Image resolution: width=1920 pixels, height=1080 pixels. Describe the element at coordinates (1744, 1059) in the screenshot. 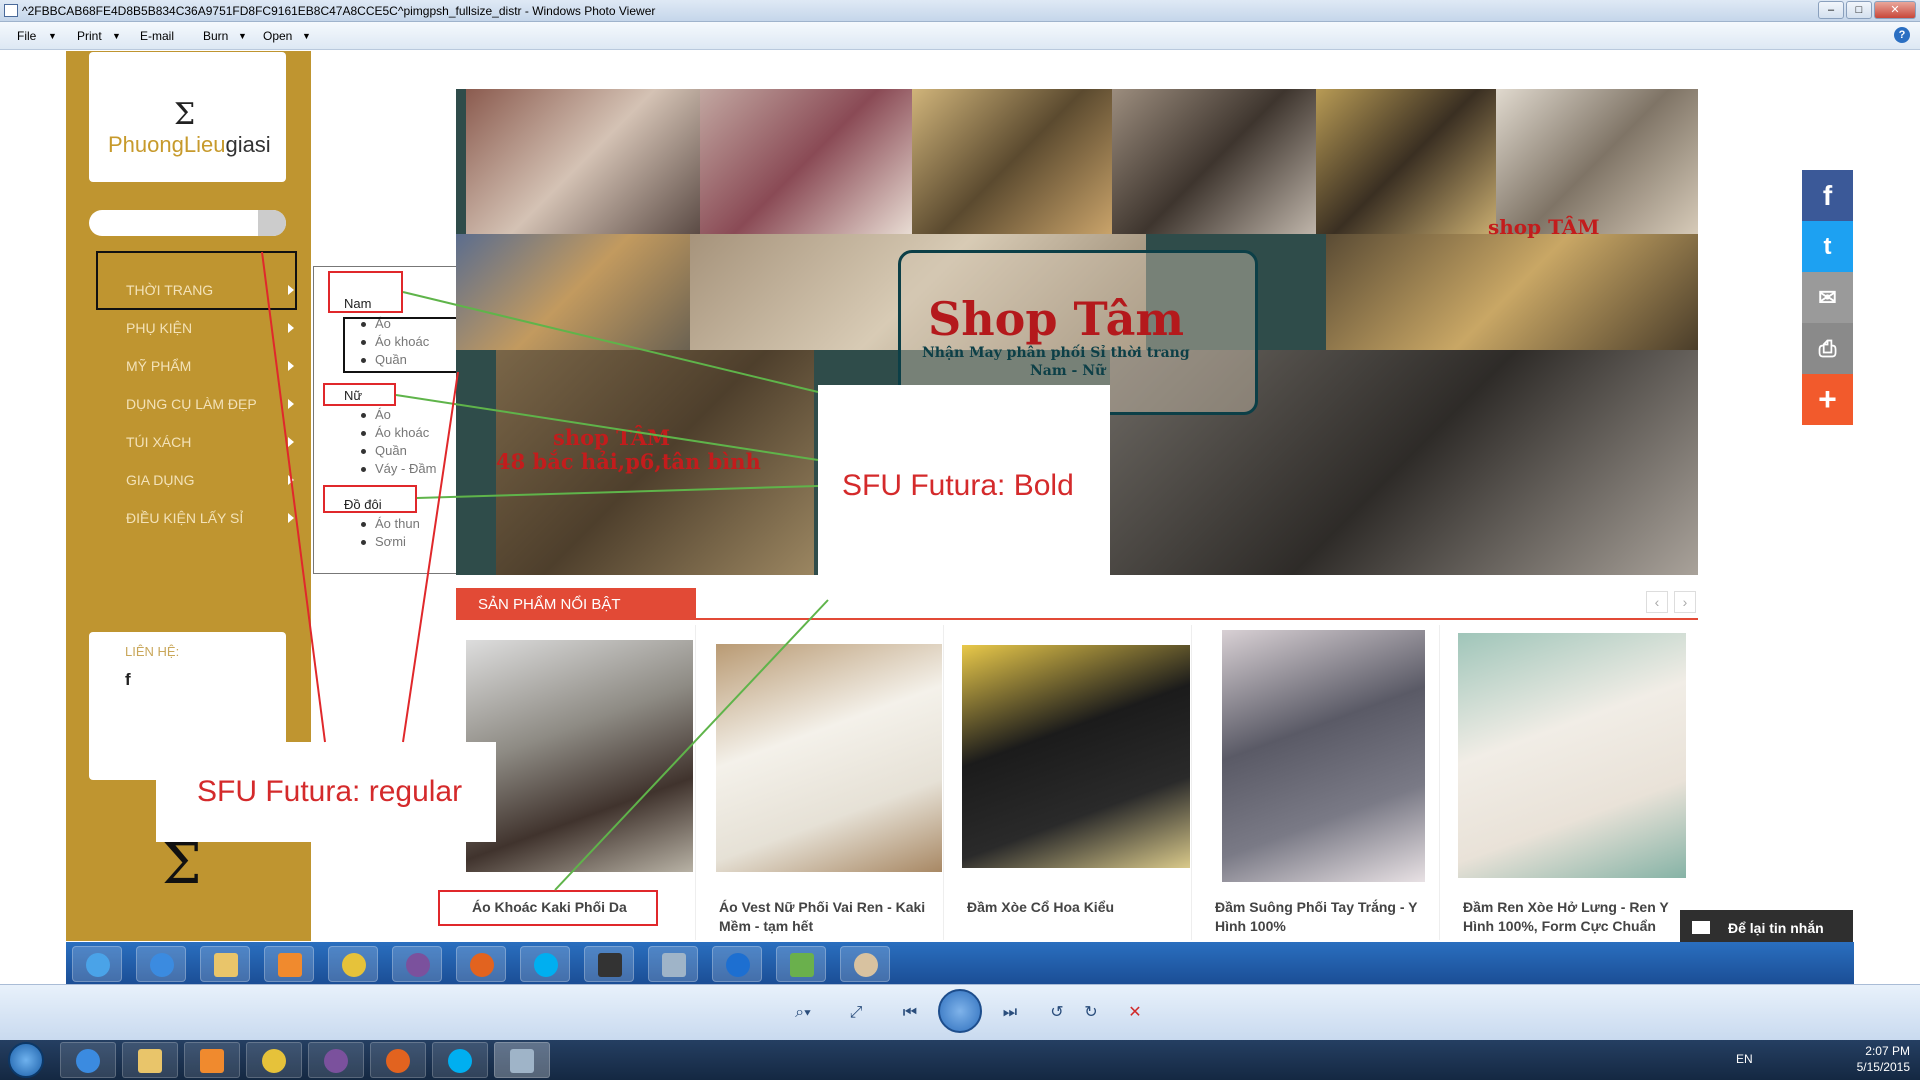

I see `language-indicator: EN` at that location.